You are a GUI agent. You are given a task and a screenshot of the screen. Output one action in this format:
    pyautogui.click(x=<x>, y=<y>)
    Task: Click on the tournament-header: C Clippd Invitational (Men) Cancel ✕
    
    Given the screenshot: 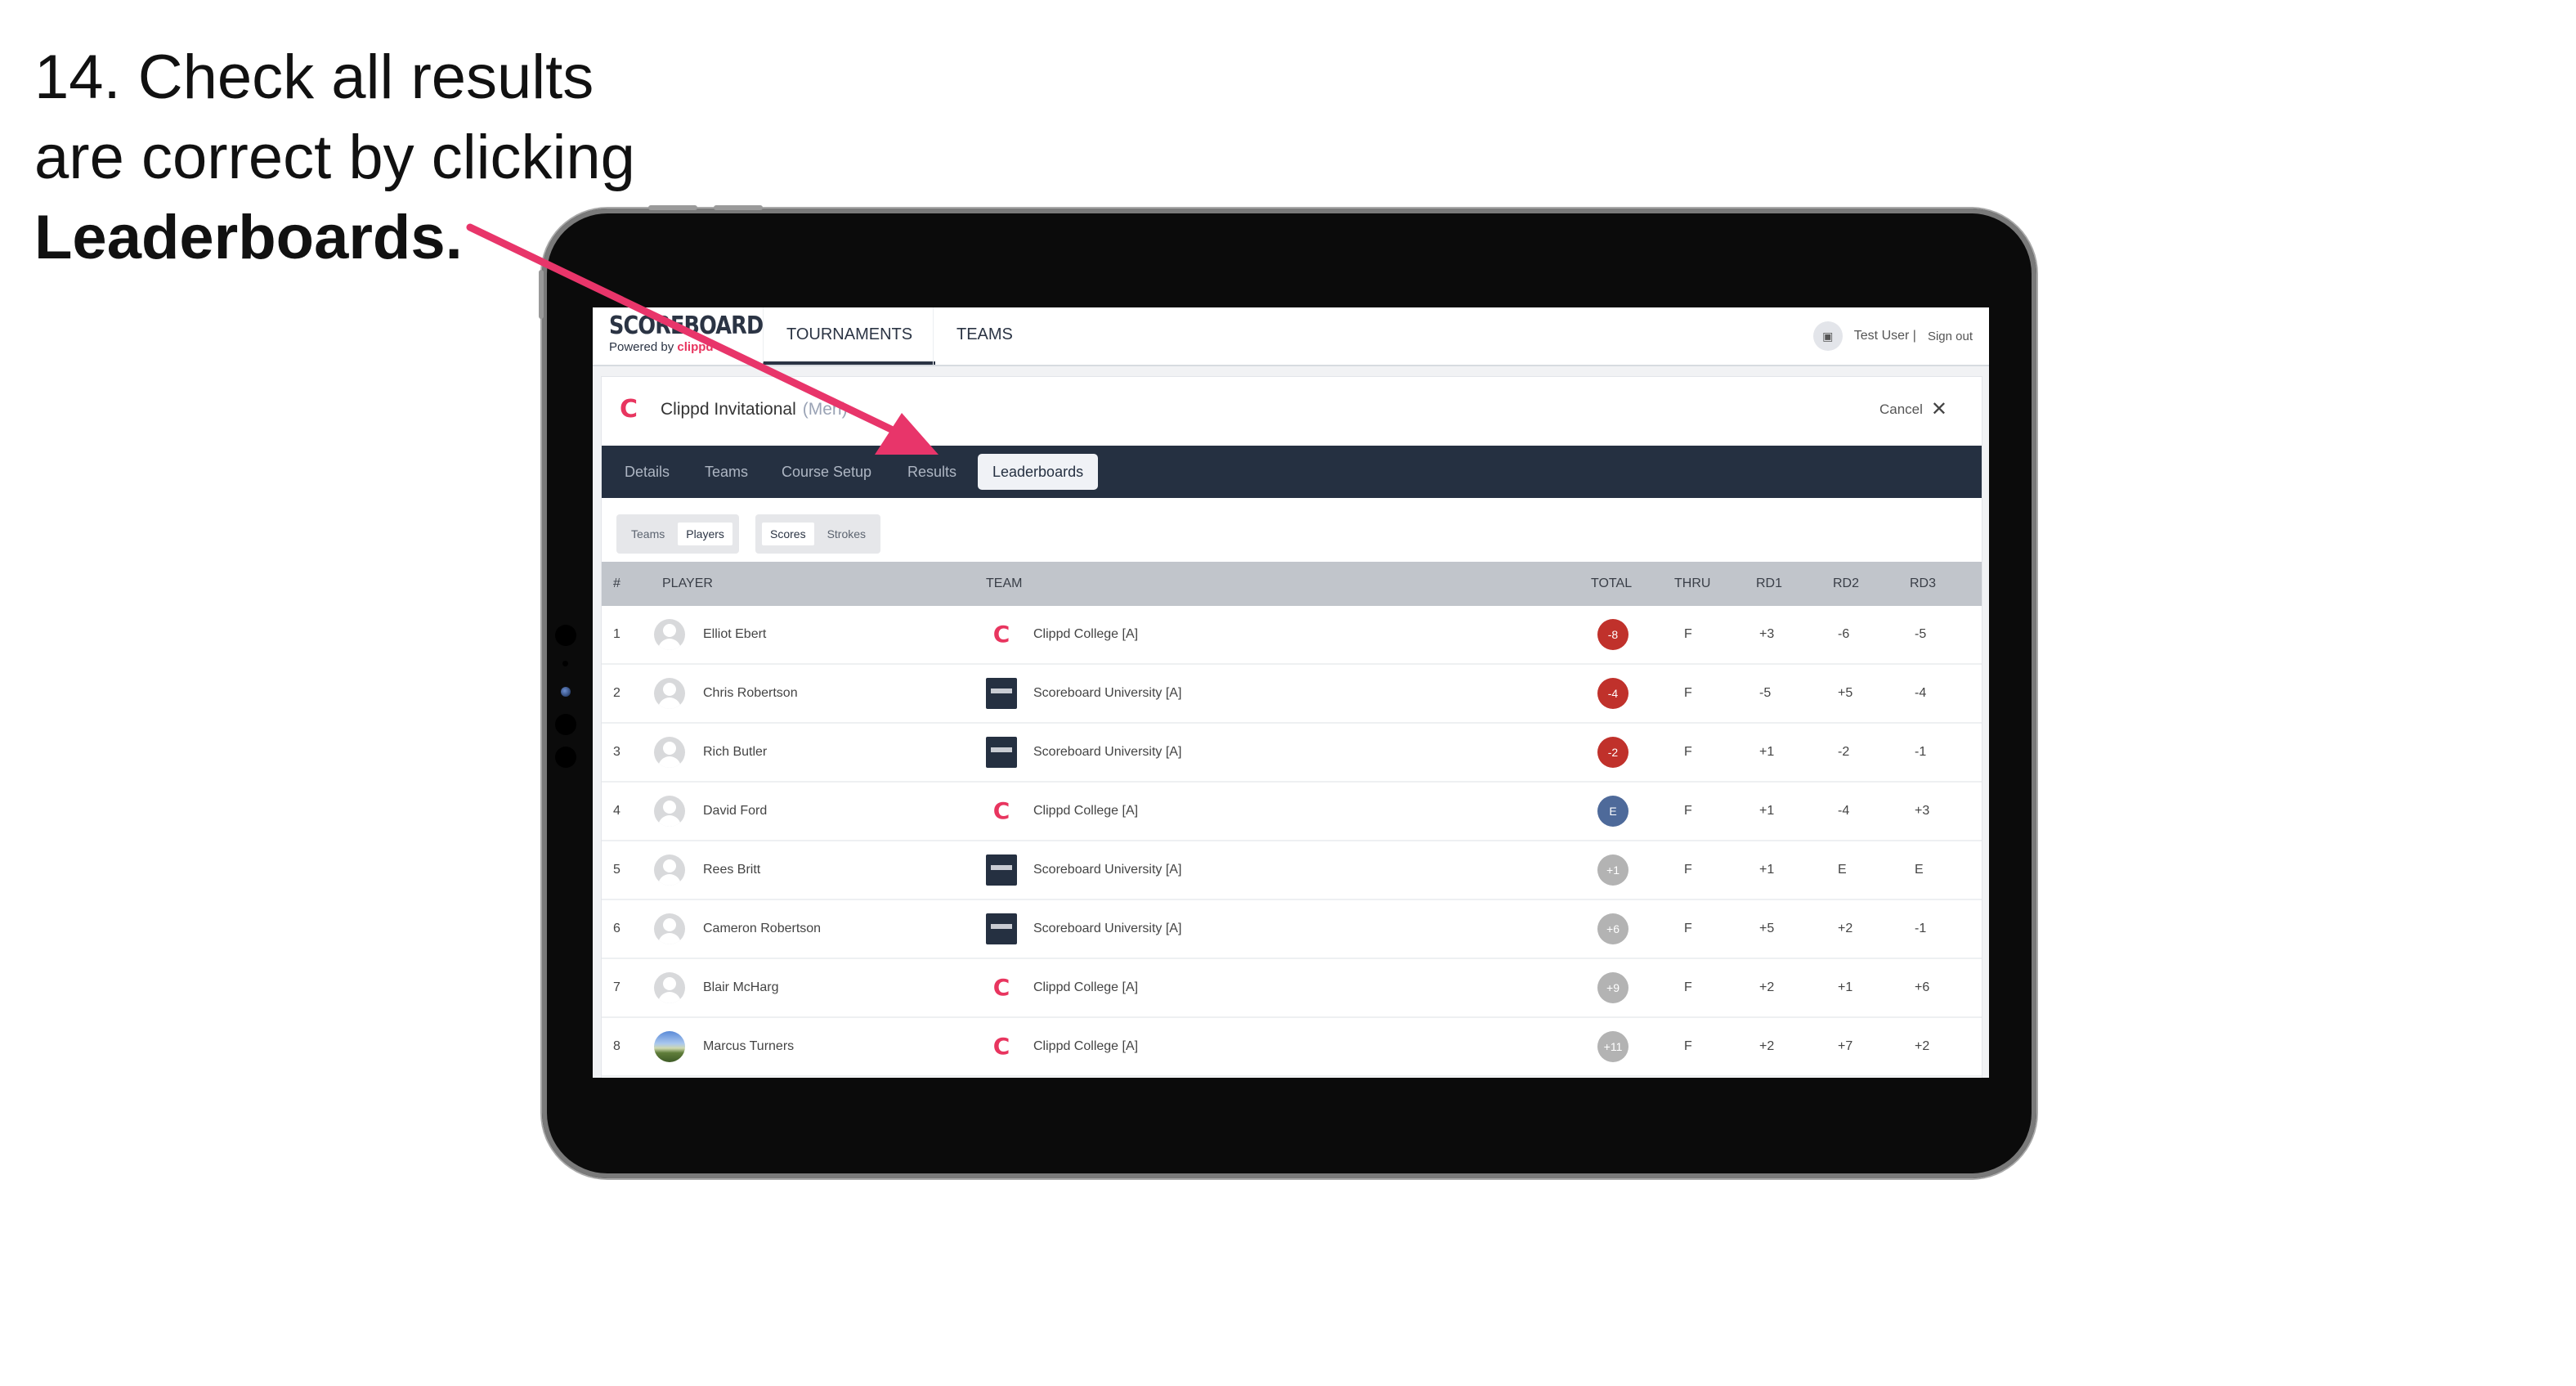 What is the action you would take?
    pyautogui.click(x=1292, y=411)
    